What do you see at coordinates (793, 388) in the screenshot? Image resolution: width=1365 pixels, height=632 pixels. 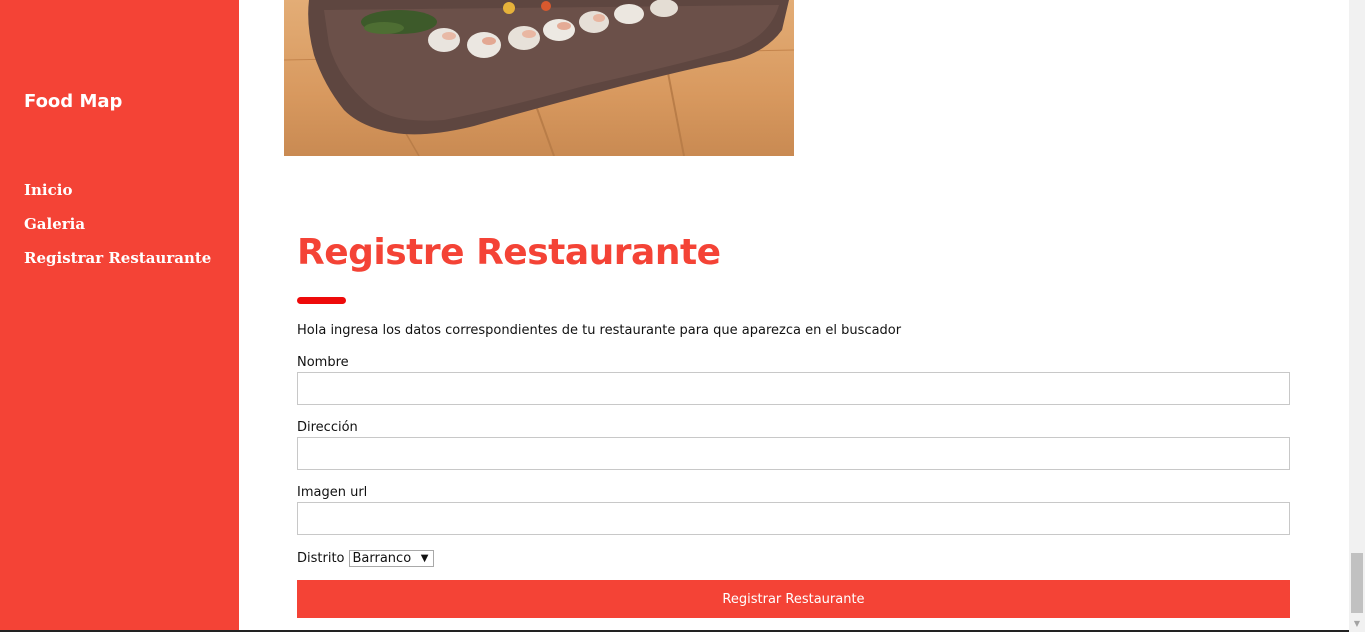 I see `nombre-input` at bounding box center [793, 388].